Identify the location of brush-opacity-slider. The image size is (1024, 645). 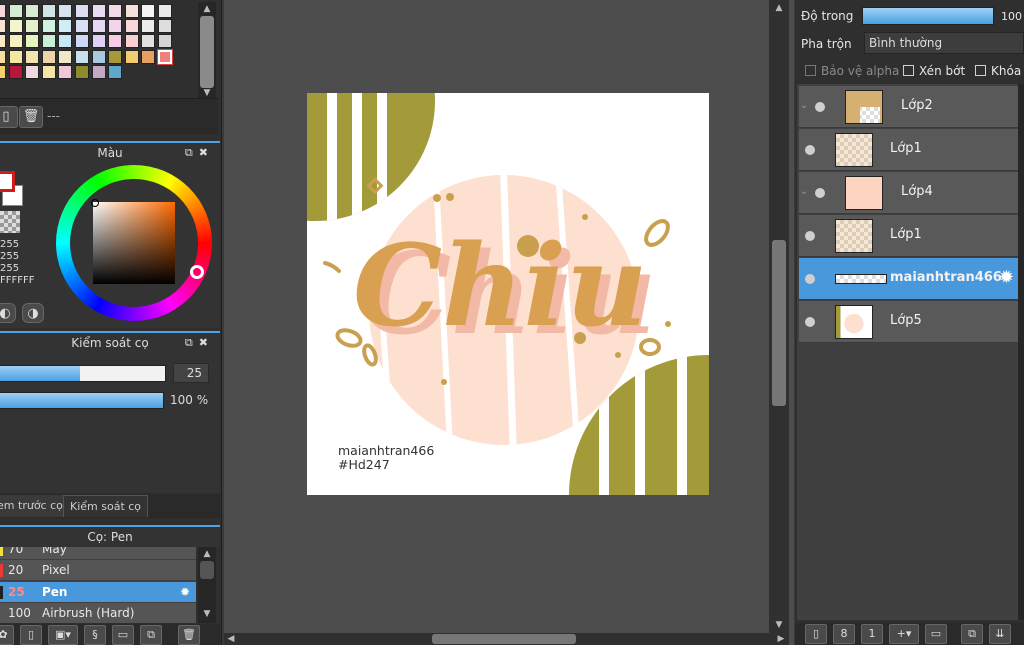
(82, 400).